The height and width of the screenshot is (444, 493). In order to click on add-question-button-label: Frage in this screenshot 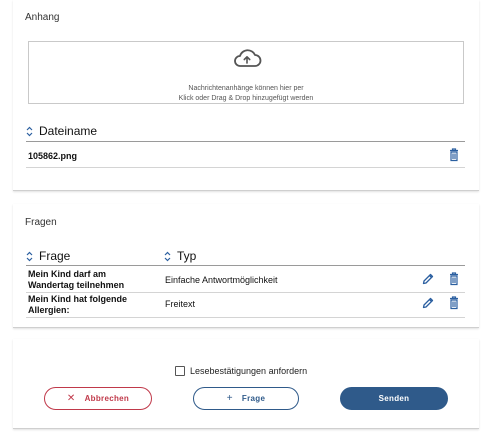, I will do `click(253, 398)`.